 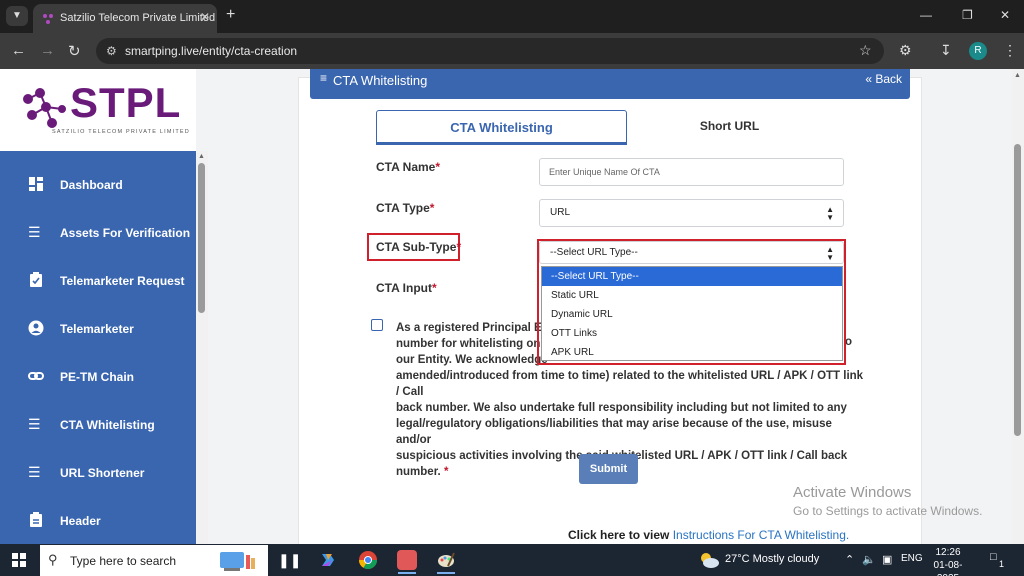 I want to click on chevron-up-icon: ⌃, so click(x=849, y=559).